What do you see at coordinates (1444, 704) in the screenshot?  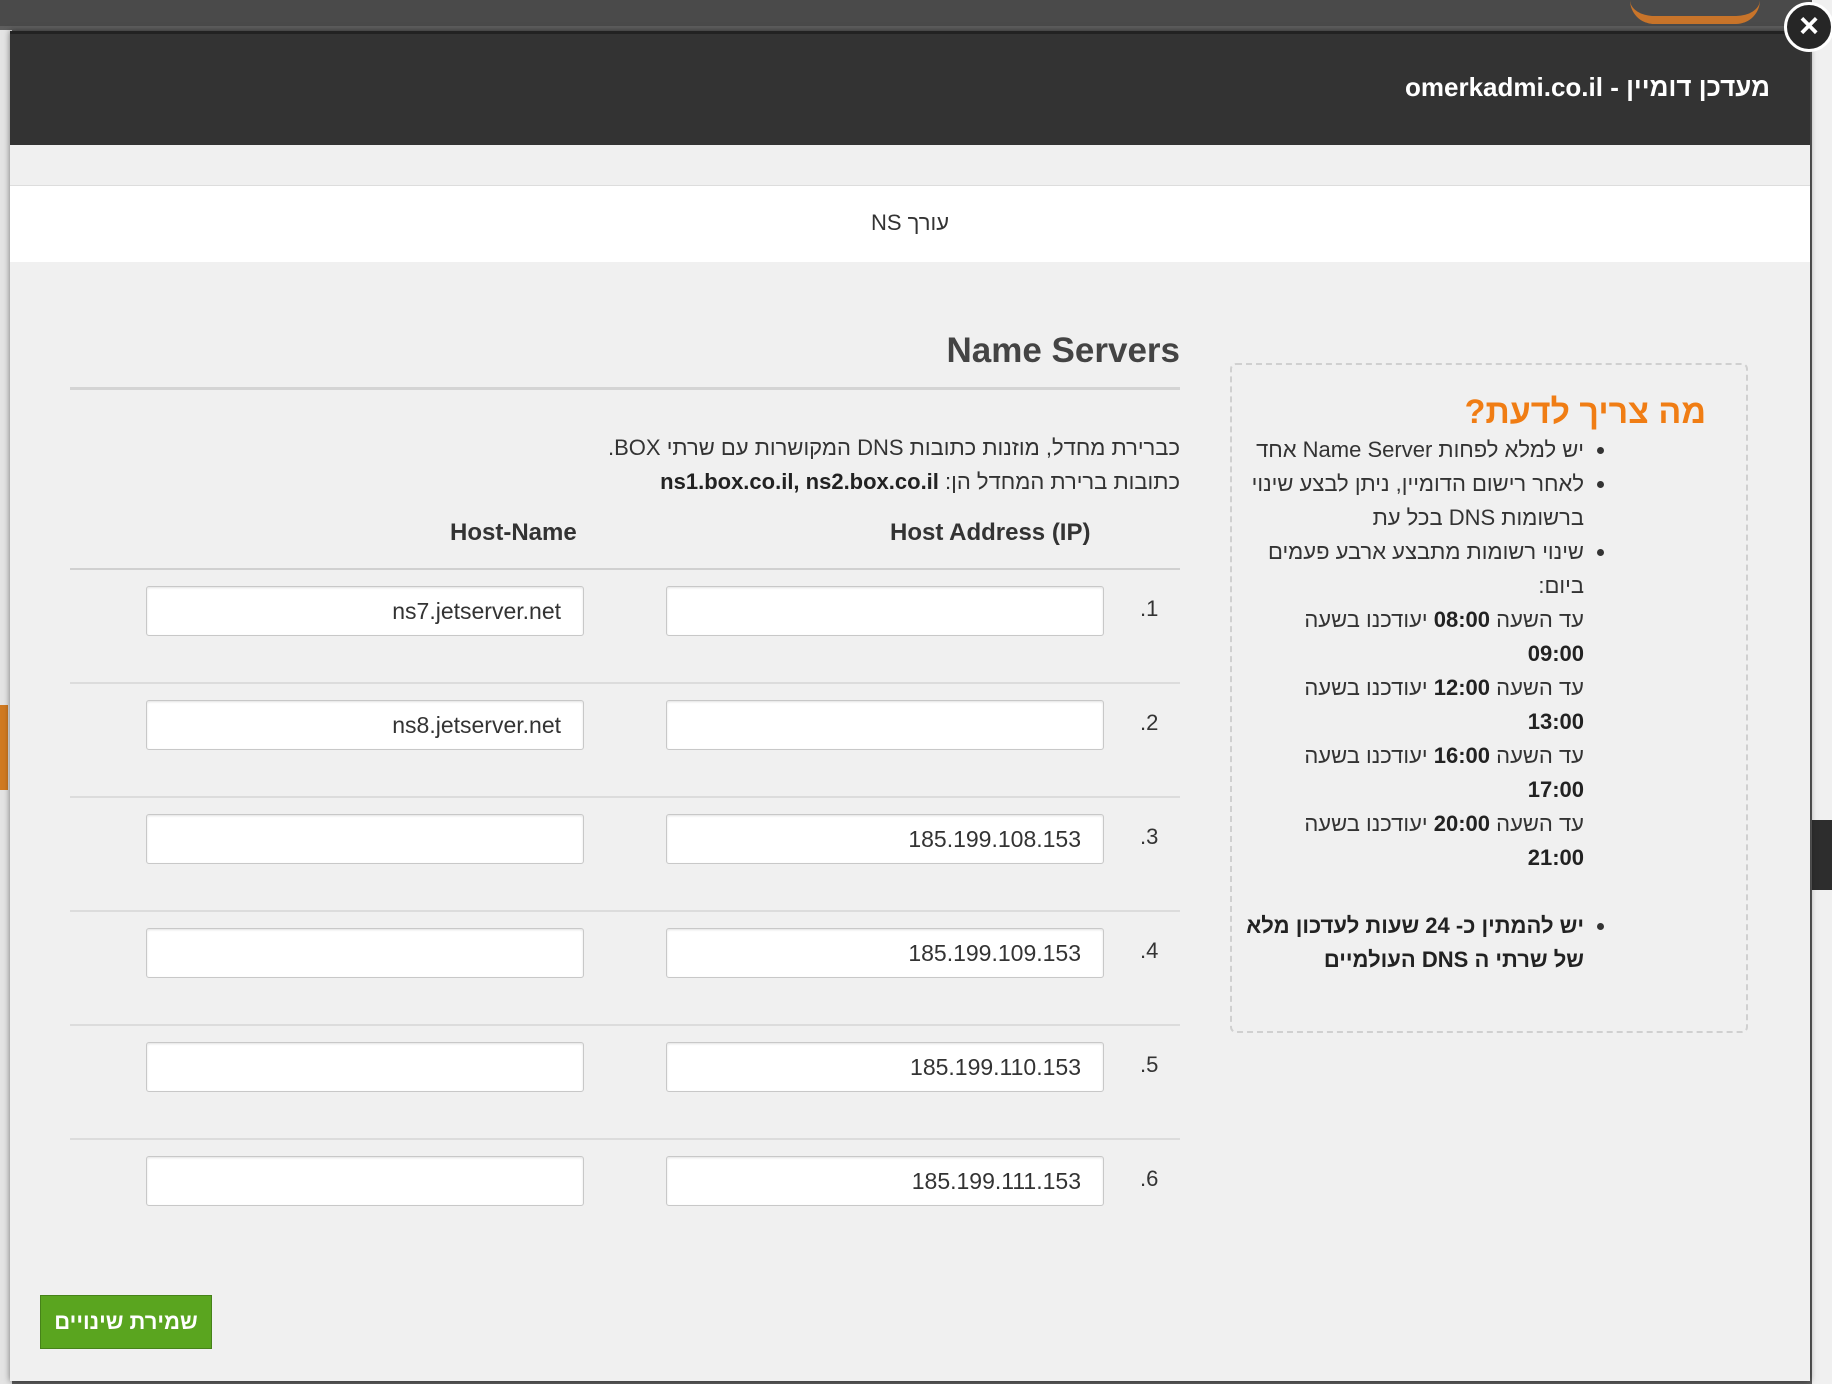 I see `schedule-item: עד השעה 12:00 יעודכנו בשעה 13:00` at bounding box center [1444, 704].